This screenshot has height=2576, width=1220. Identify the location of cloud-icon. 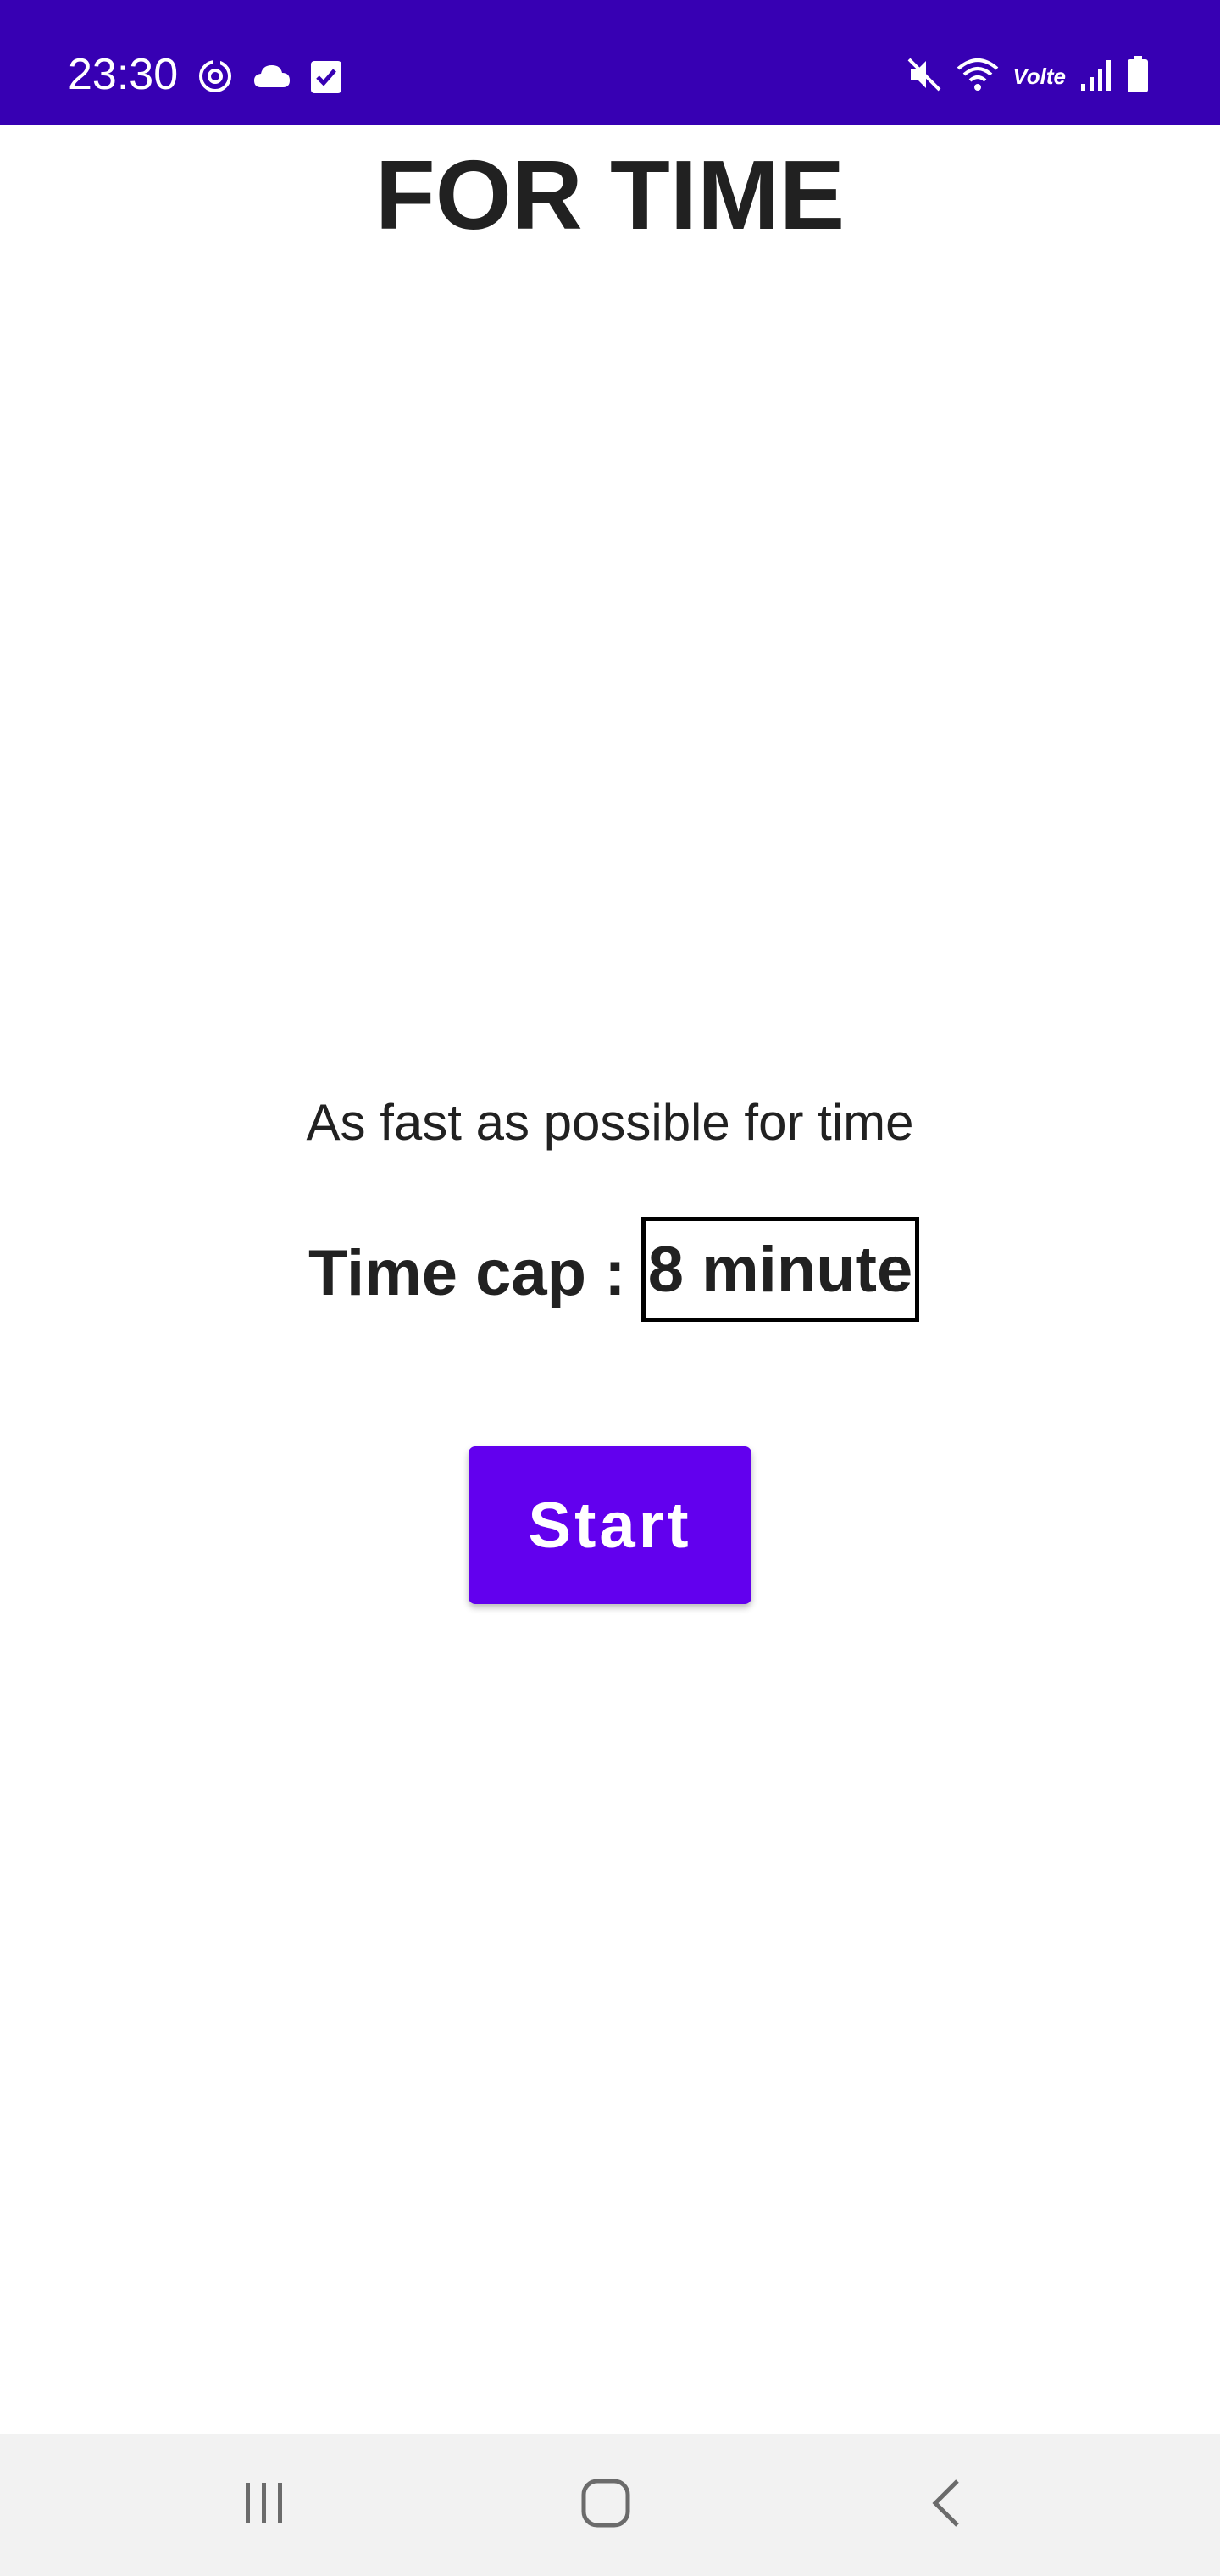
(271, 78).